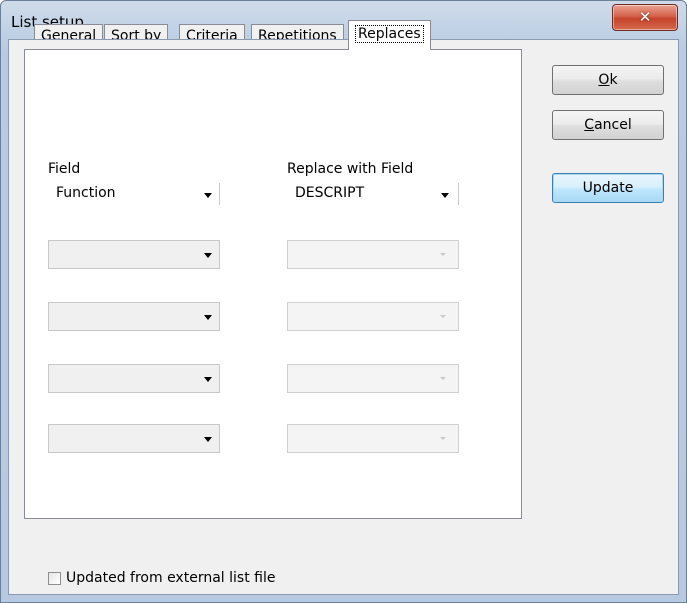 This screenshot has width=687, height=603. I want to click on field-header: Field, so click(64, 169).